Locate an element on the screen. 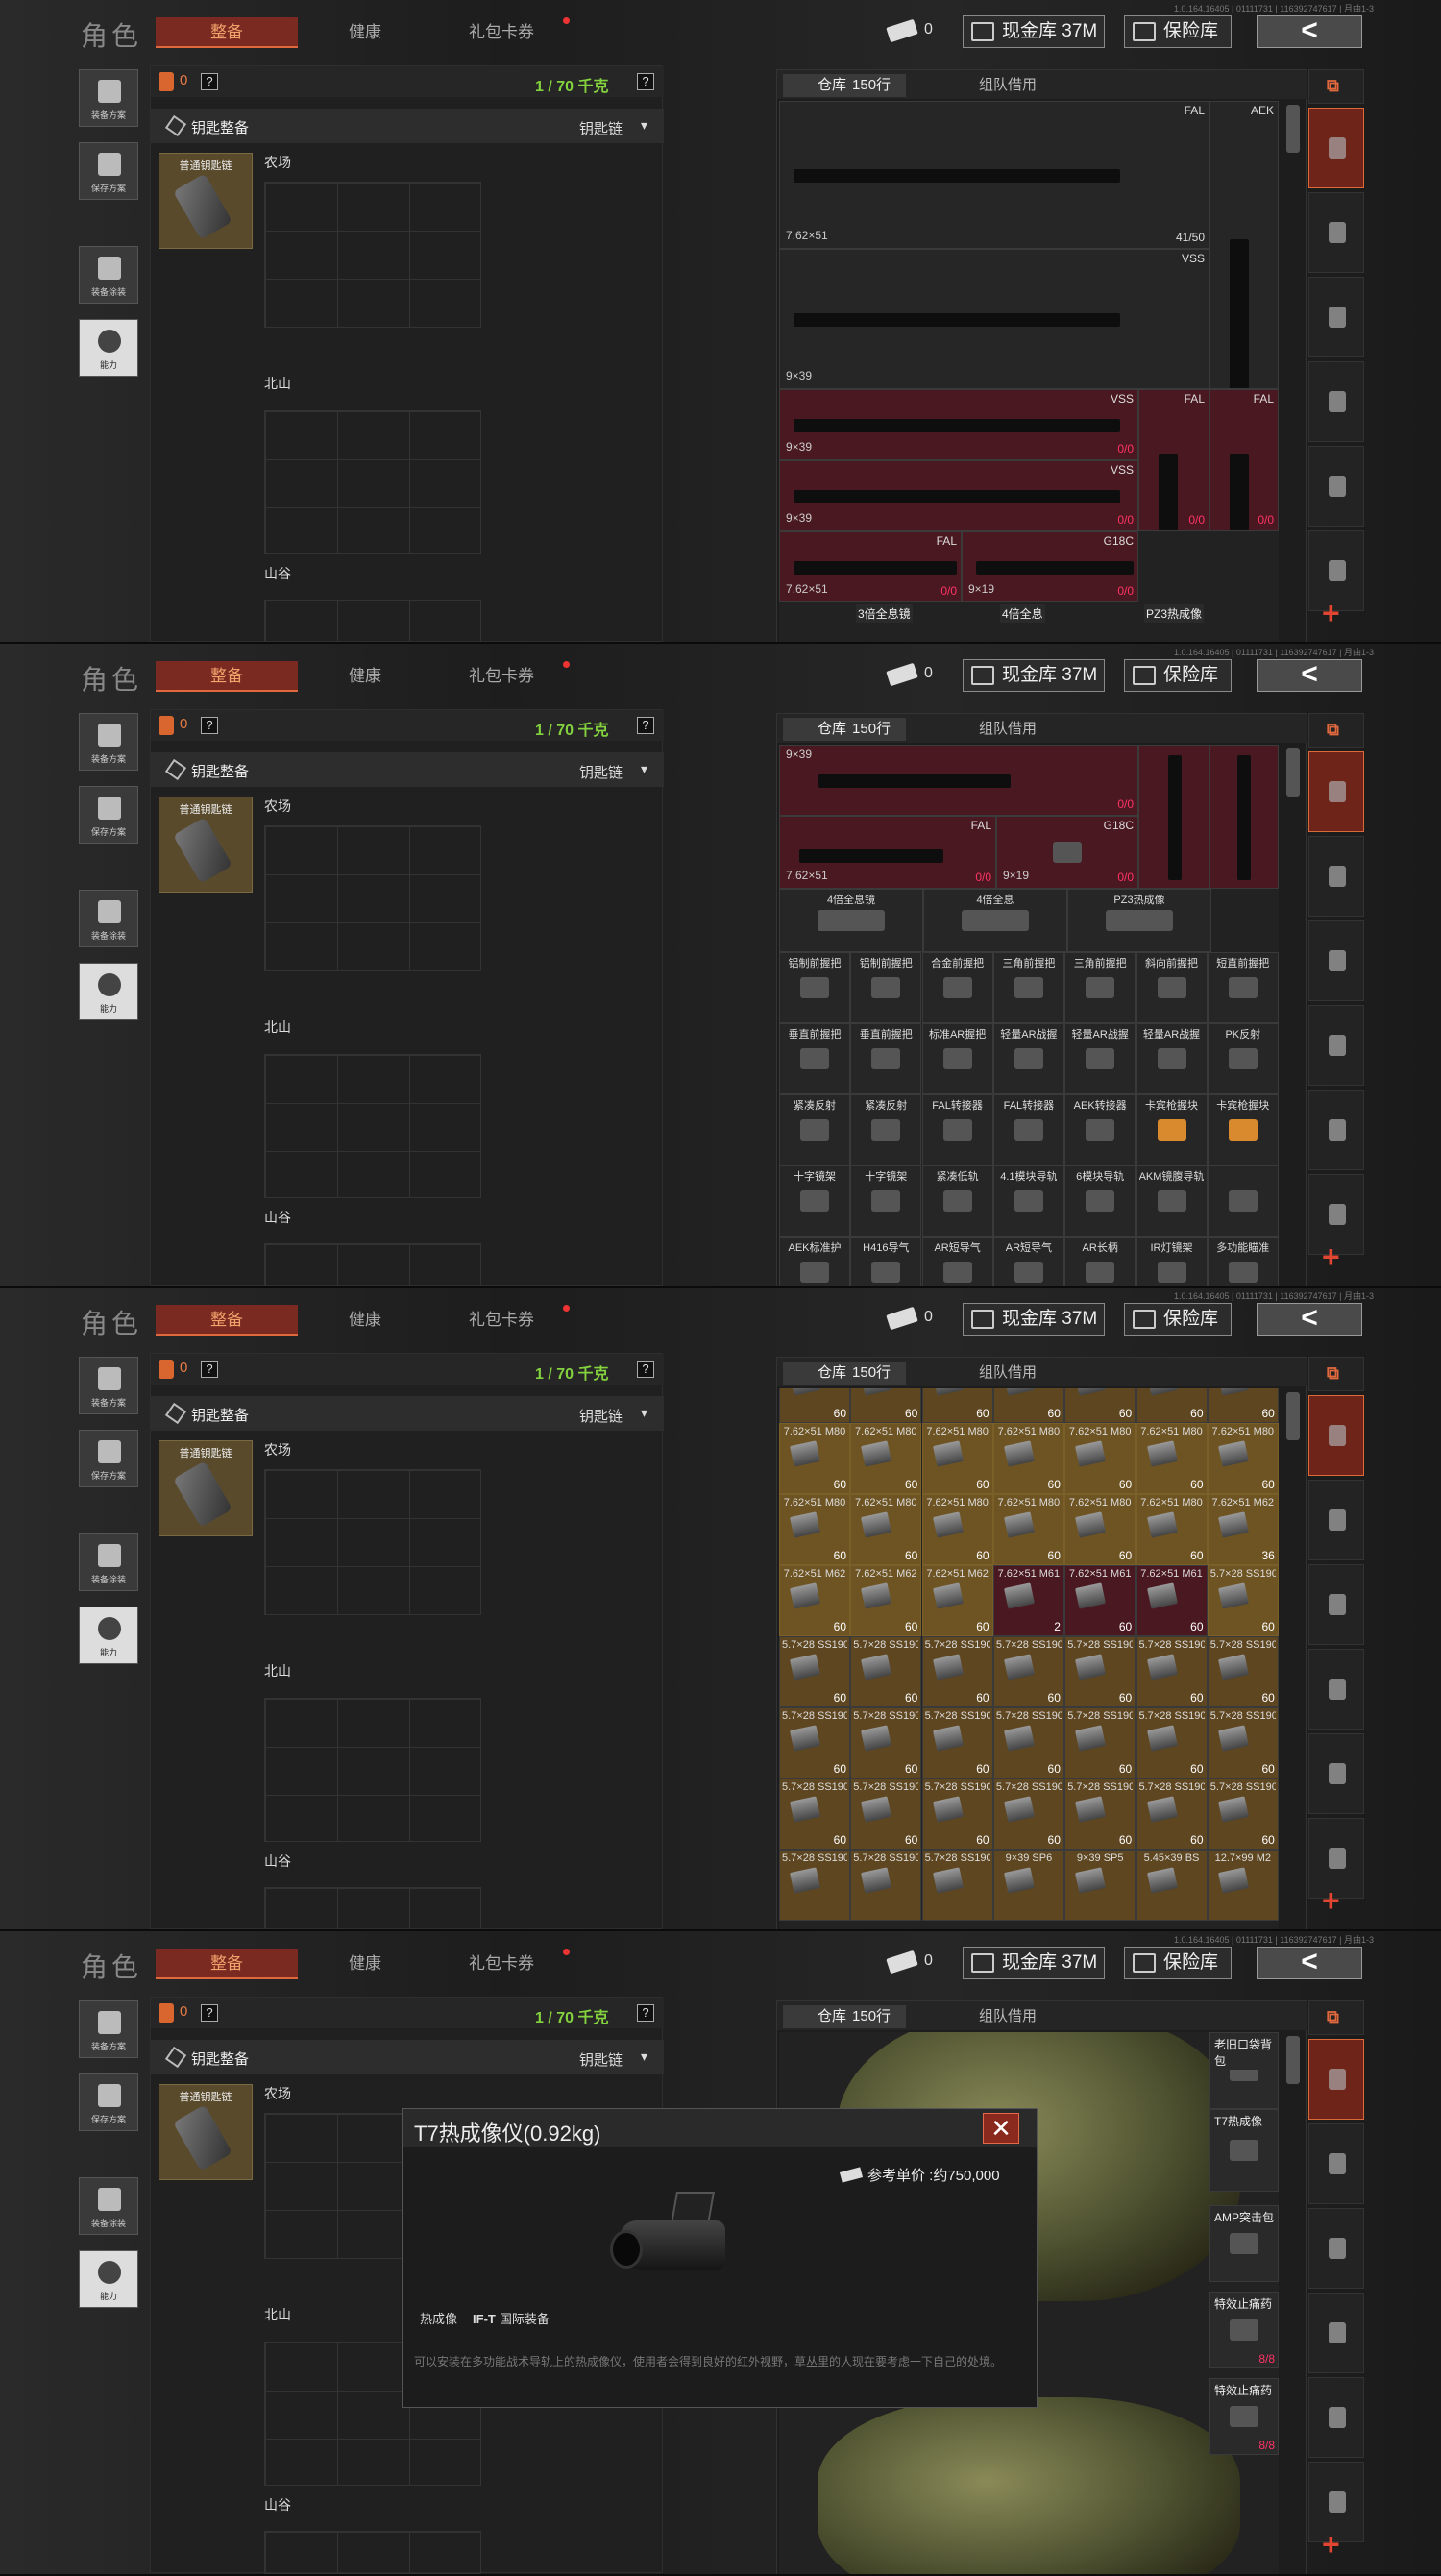 This screenshot has width=1441, height=2576. item-aek-cell: AEK is located at coordinates (1244, 245).